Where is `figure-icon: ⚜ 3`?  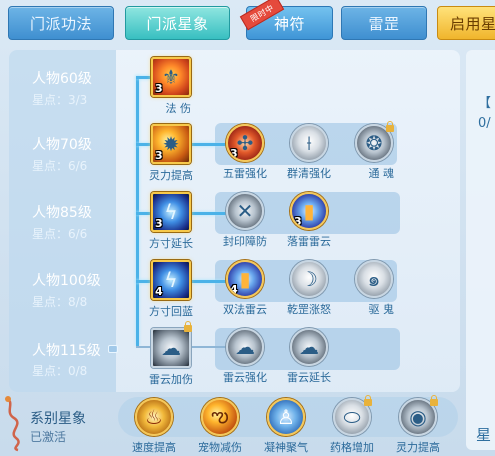
figure-icon: ⚜ 3 is located at coordinates (171, 77).